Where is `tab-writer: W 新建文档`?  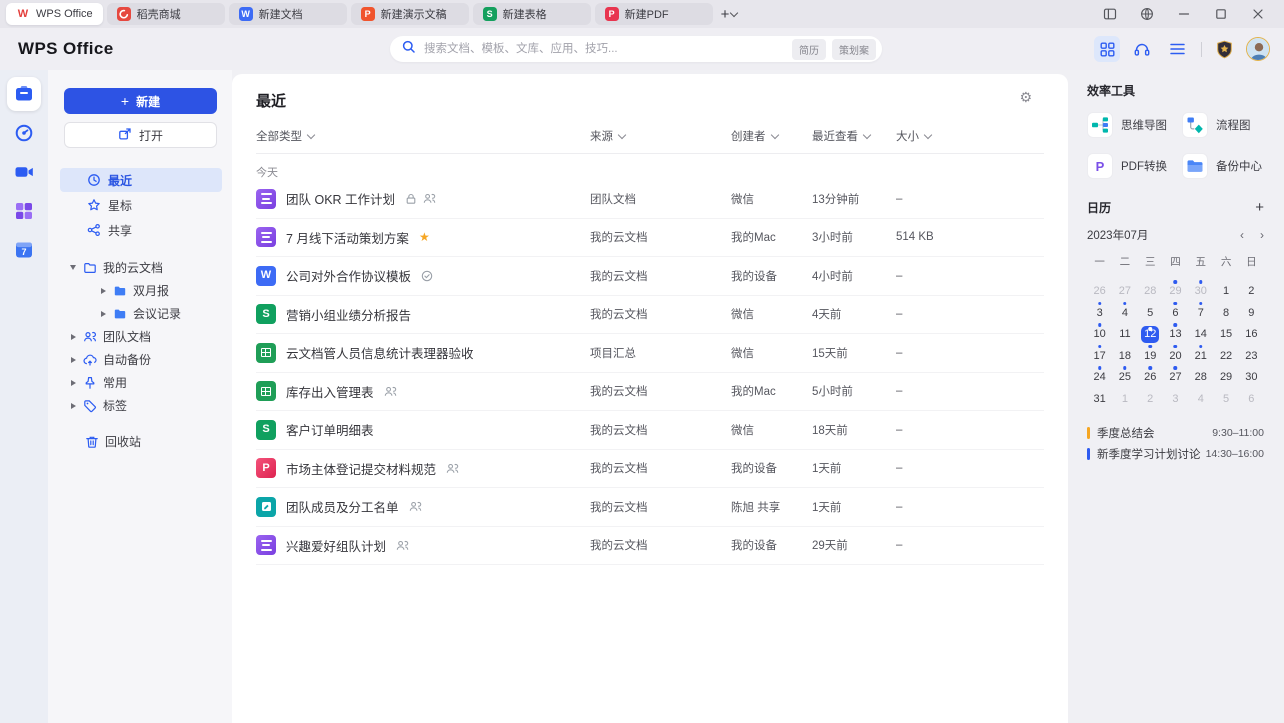
tab-writer: W 新建文档 is located at coordinates (287, 14).